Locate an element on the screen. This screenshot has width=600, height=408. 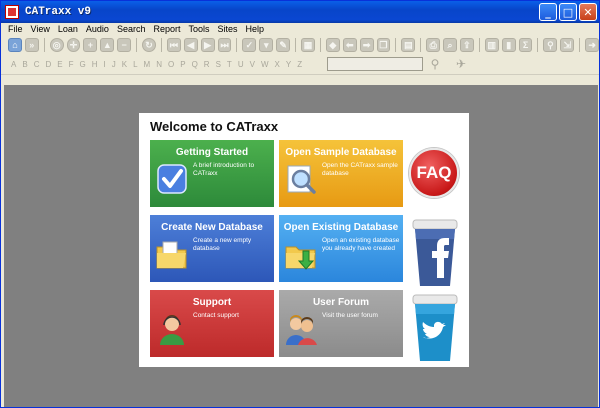
document-icon: ▤ is located at coordinates (408, 45).